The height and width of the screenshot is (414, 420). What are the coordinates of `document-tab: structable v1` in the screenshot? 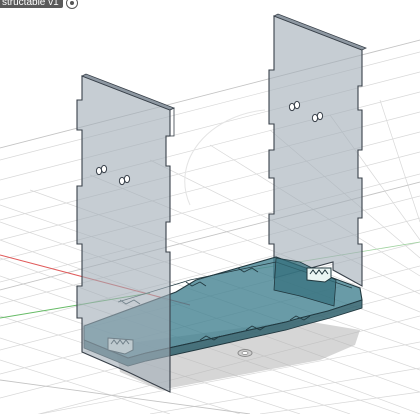 It's located at (39, 5).